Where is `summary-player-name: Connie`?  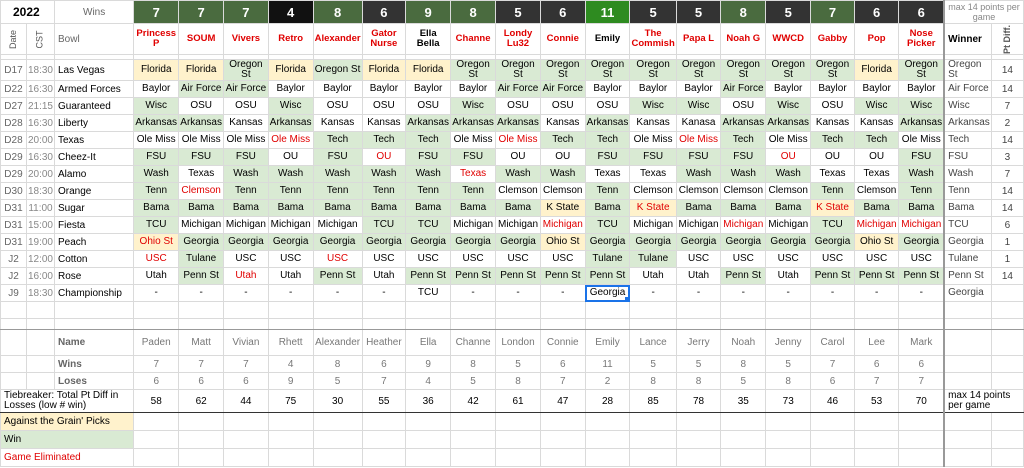
summary-player-name: Connie is located at coordinates (562, 342).